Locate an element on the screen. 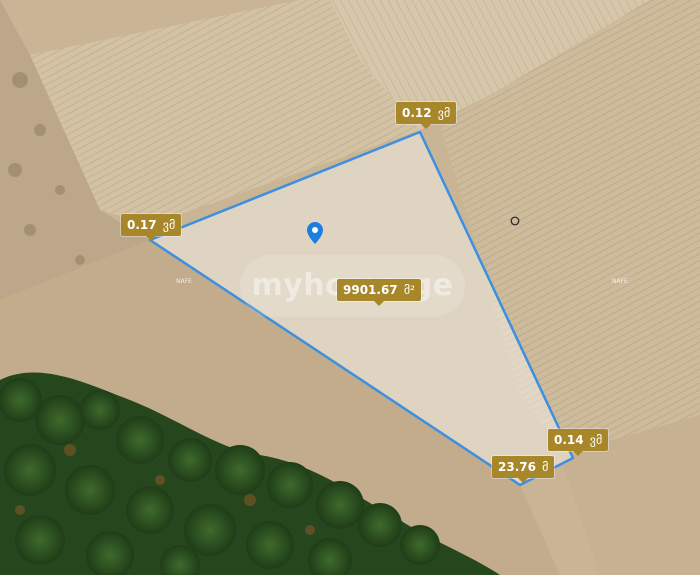 This screenshot has width=700, height=575. area-value: 9901.67 is located at coordinates (370, 290).